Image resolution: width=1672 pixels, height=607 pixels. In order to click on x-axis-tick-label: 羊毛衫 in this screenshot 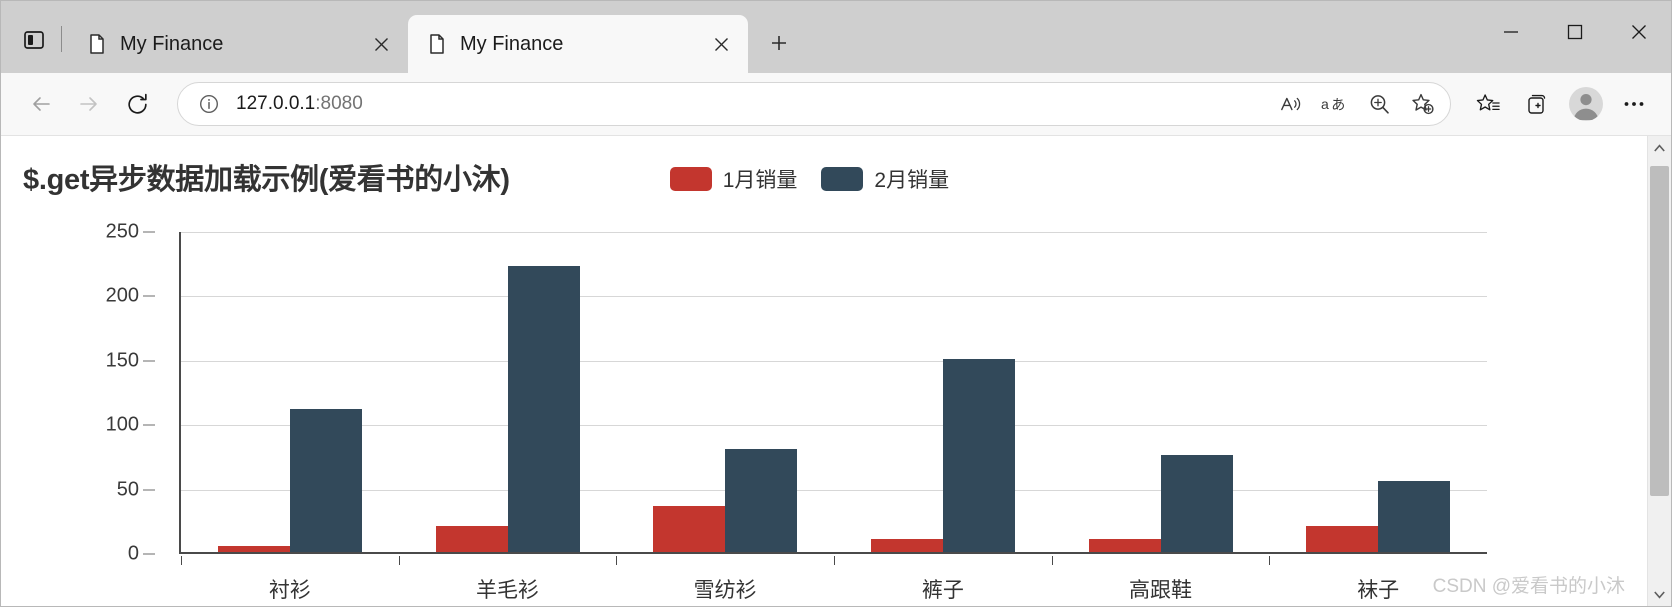, I will do `click(507, 581)`.